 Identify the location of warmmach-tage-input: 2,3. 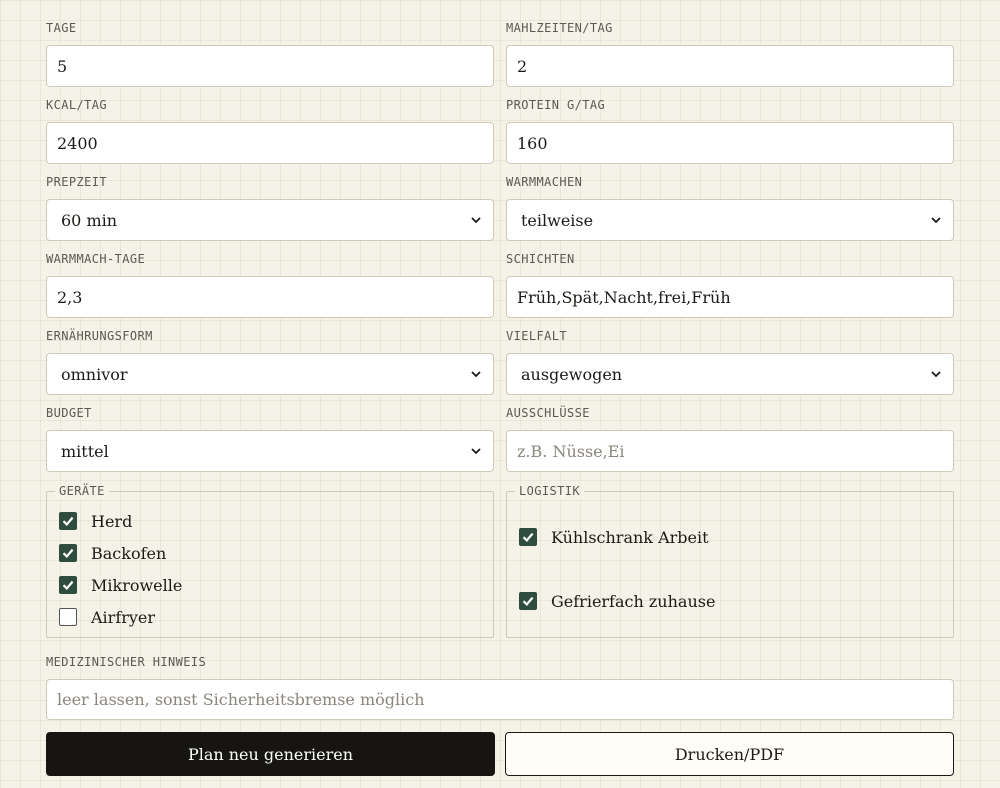
(270, 297).